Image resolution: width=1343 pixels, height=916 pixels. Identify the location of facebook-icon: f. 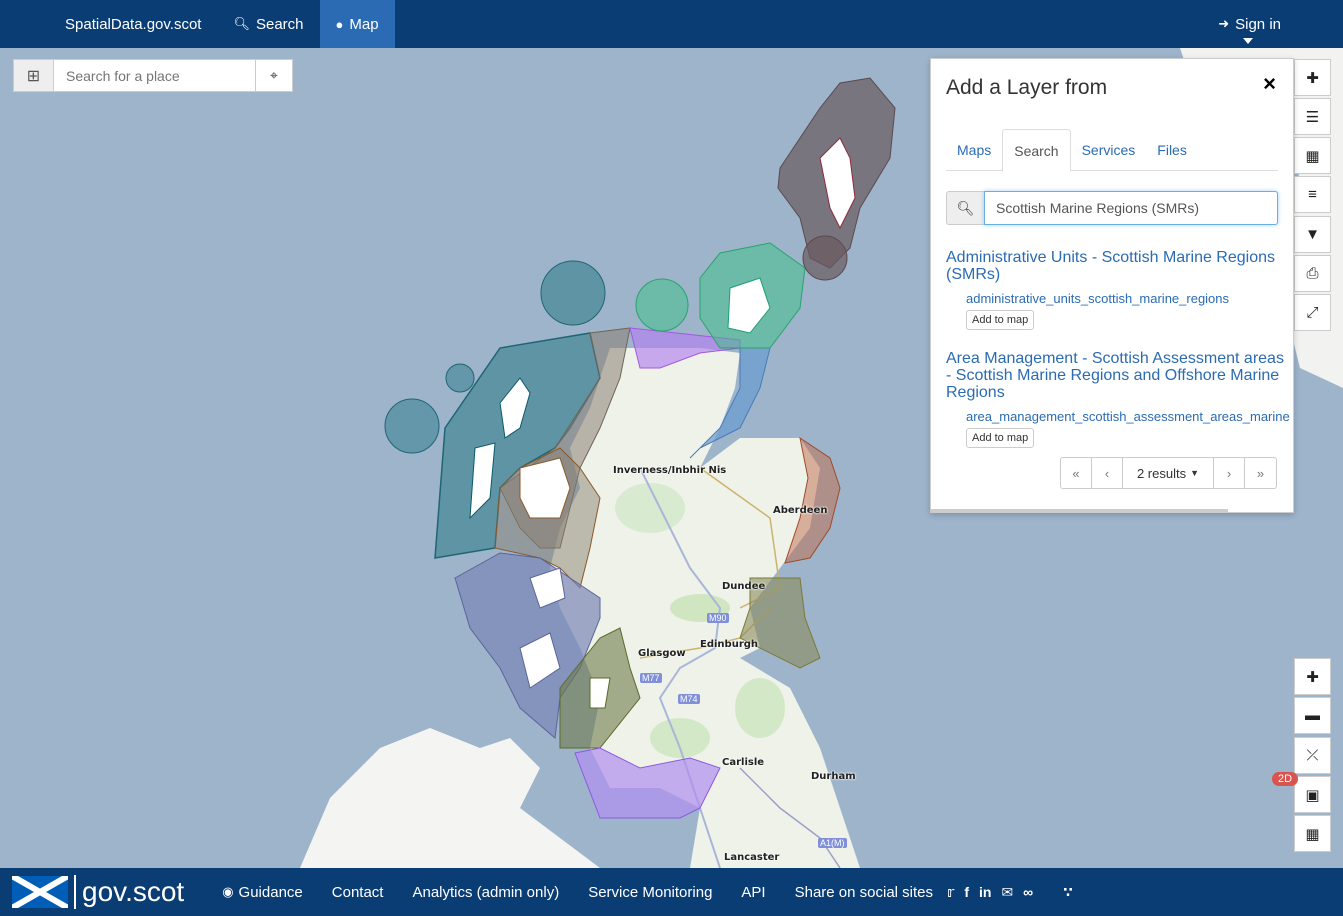
(966, 892).